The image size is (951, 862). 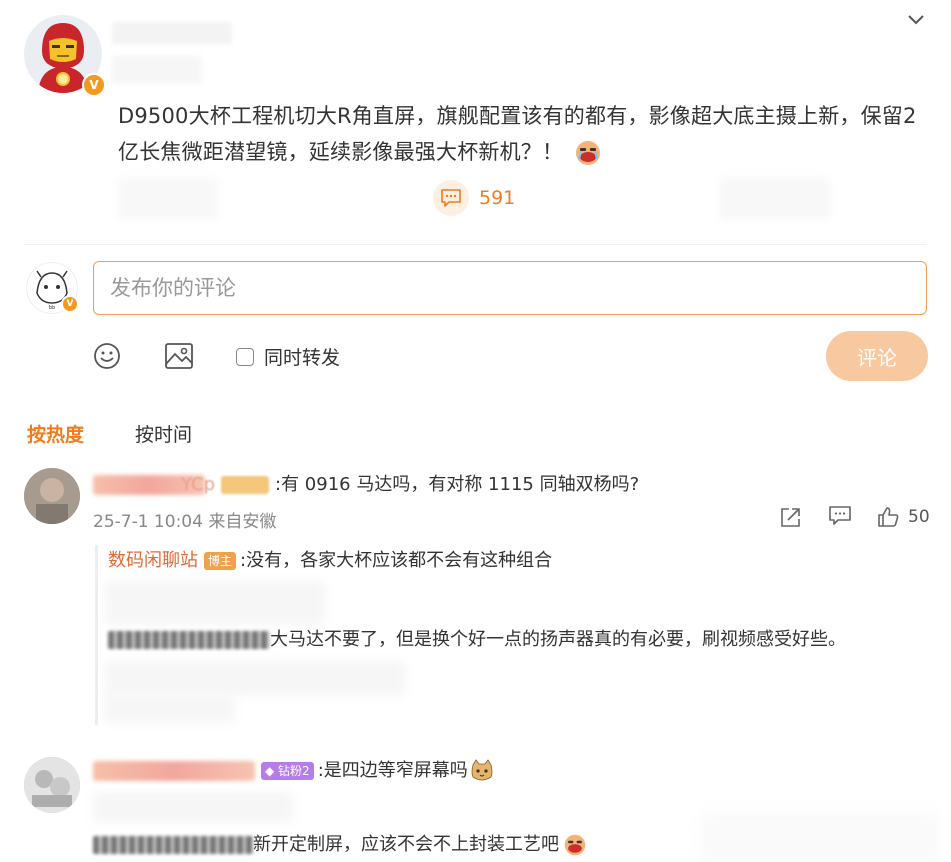 I want to click on like-count-blurred, so click(x=775, y=199).